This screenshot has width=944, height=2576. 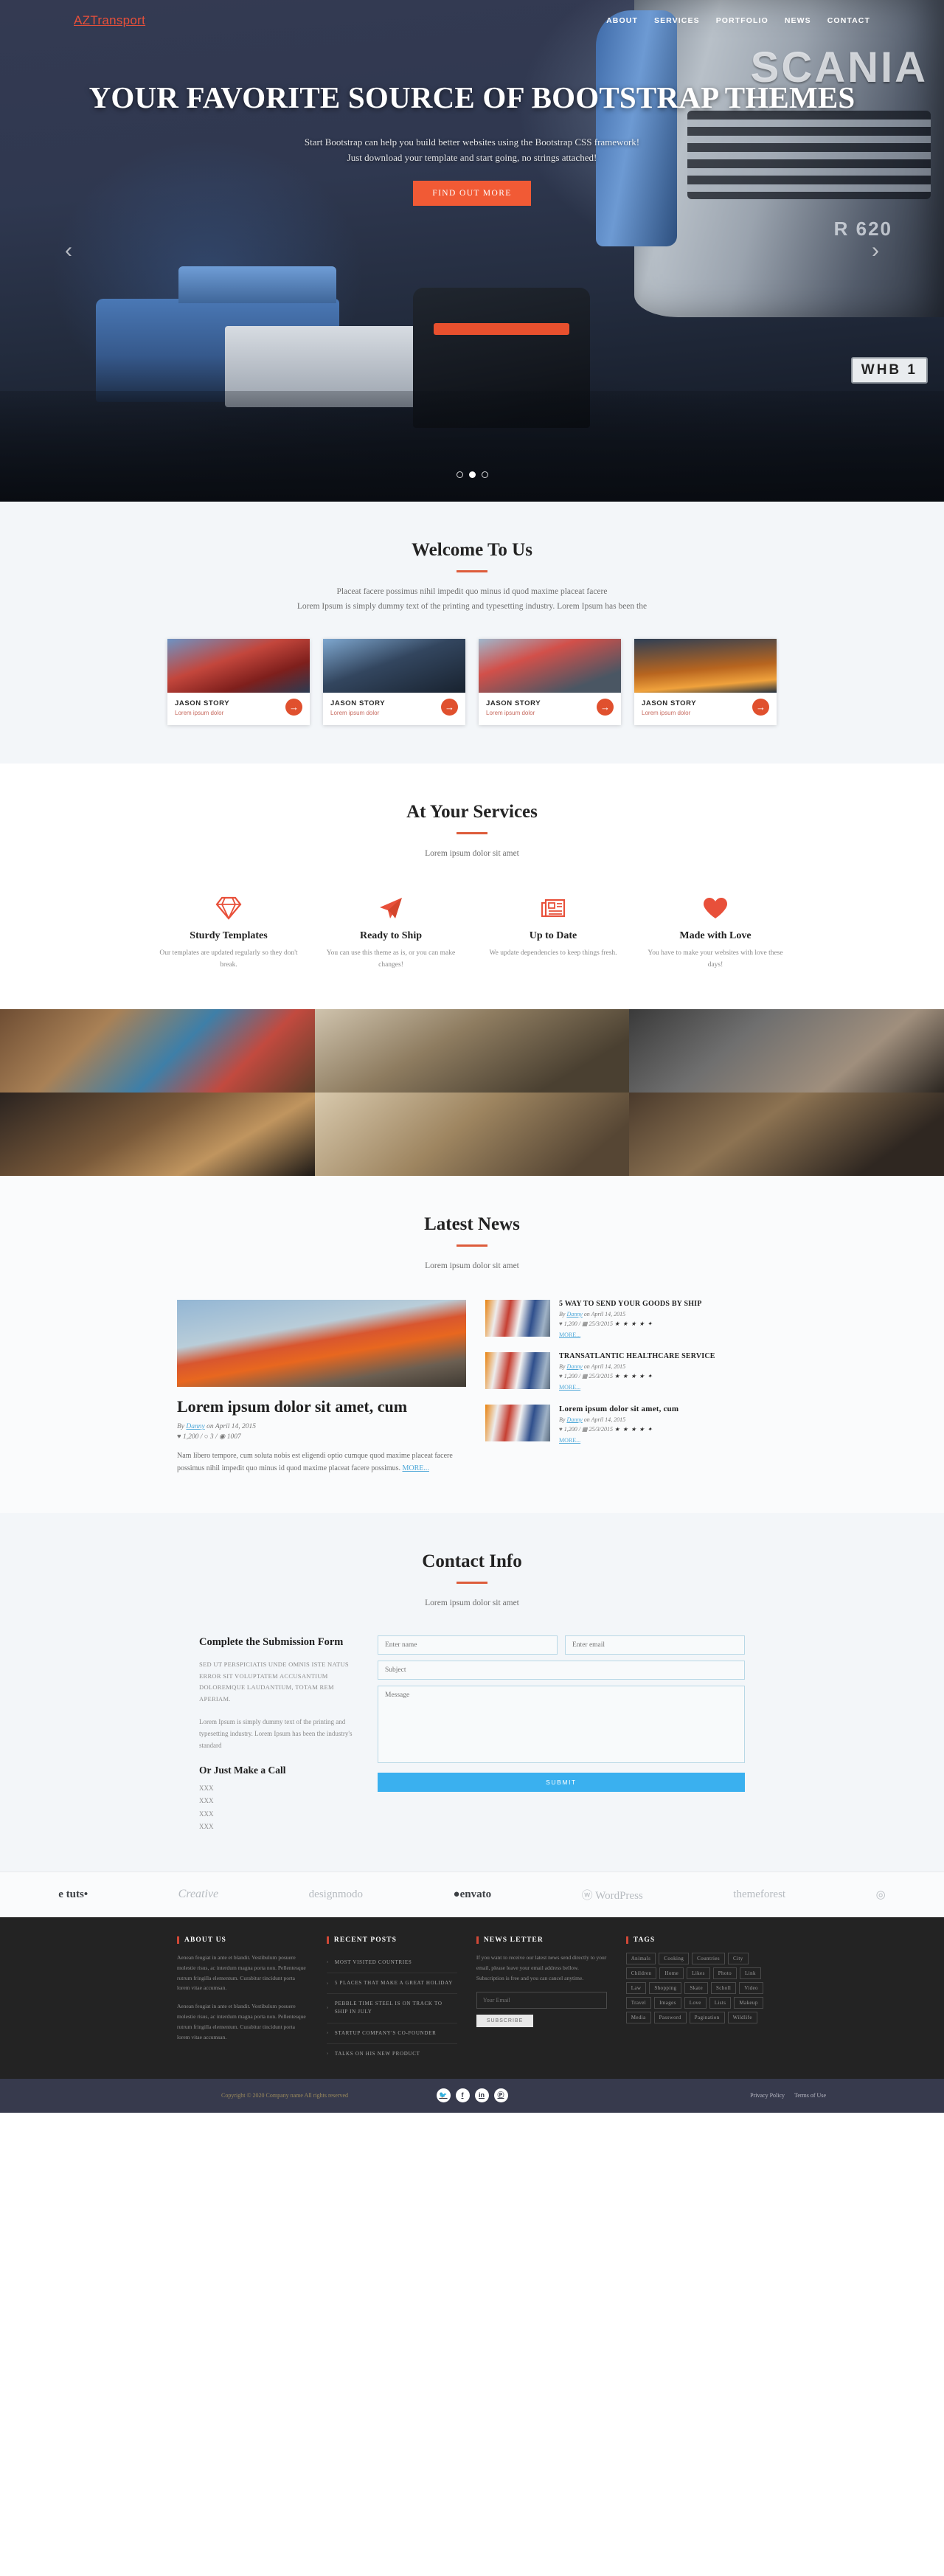 I want to click on tag-item: Love, so click(x=695, y=2003).